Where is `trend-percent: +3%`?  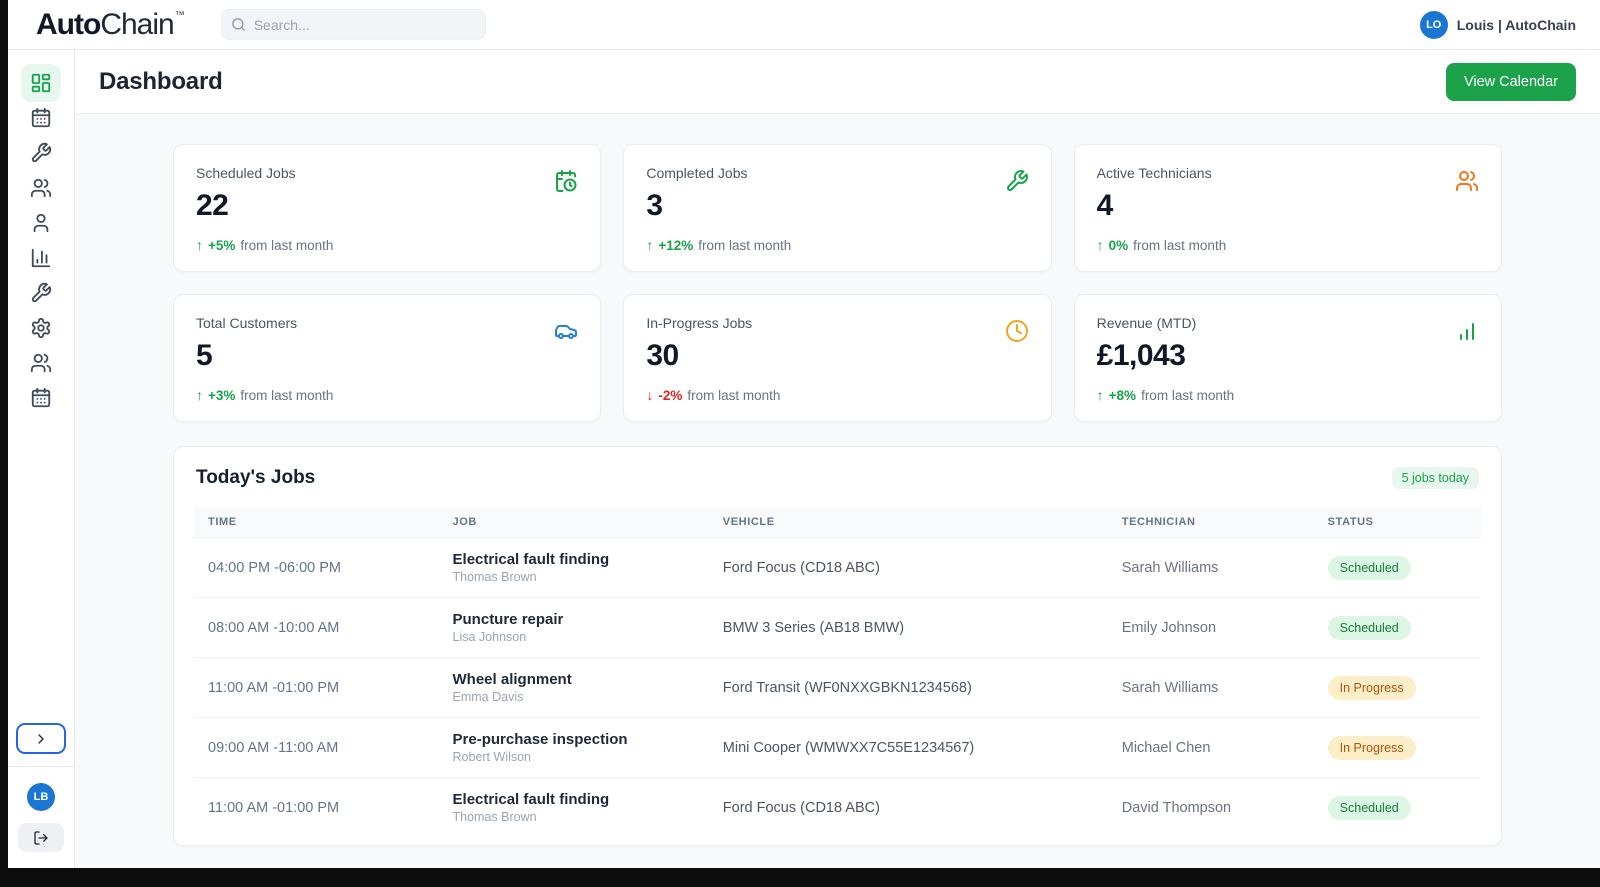 trend-percent: +3% is located at coordinates (222, 395).